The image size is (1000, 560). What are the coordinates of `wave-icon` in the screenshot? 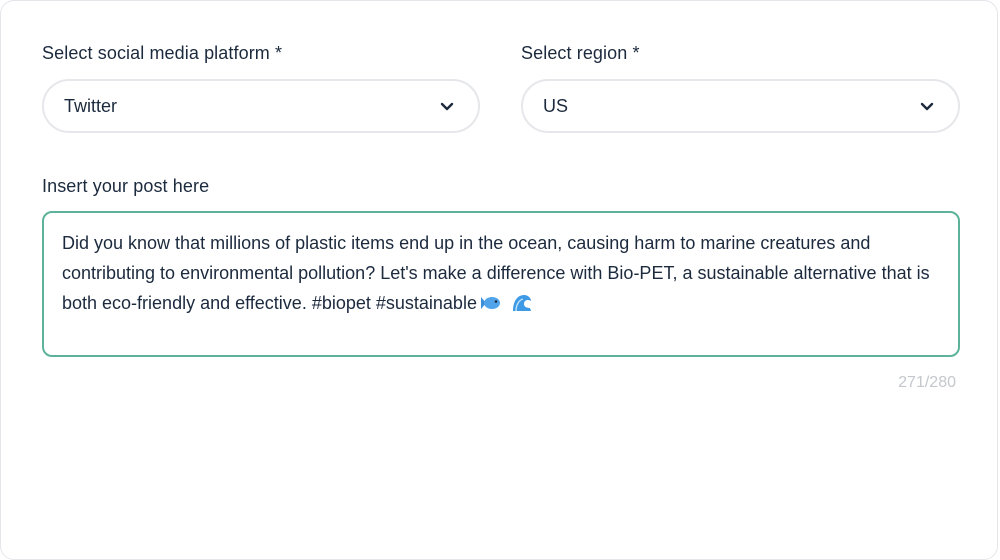 It's located at (521, 303).